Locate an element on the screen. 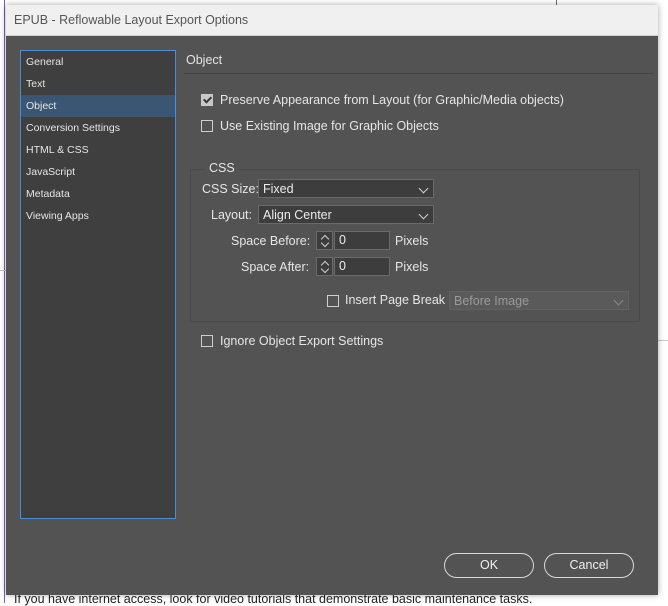  sidebar-item-viewing-apps: Viewing Apps is located at coordinates (98, 216).